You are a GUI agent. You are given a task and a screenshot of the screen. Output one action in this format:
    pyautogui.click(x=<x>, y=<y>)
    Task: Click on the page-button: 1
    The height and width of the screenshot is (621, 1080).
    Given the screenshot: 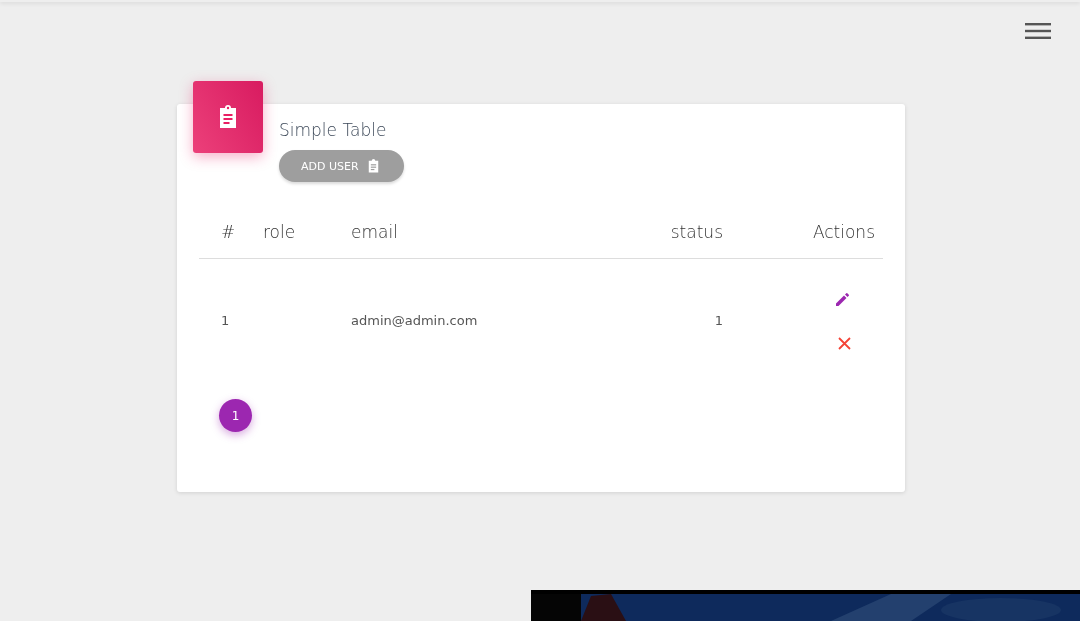 What is the action you would take?
    pyautogui.click(x=235, y=415)
    